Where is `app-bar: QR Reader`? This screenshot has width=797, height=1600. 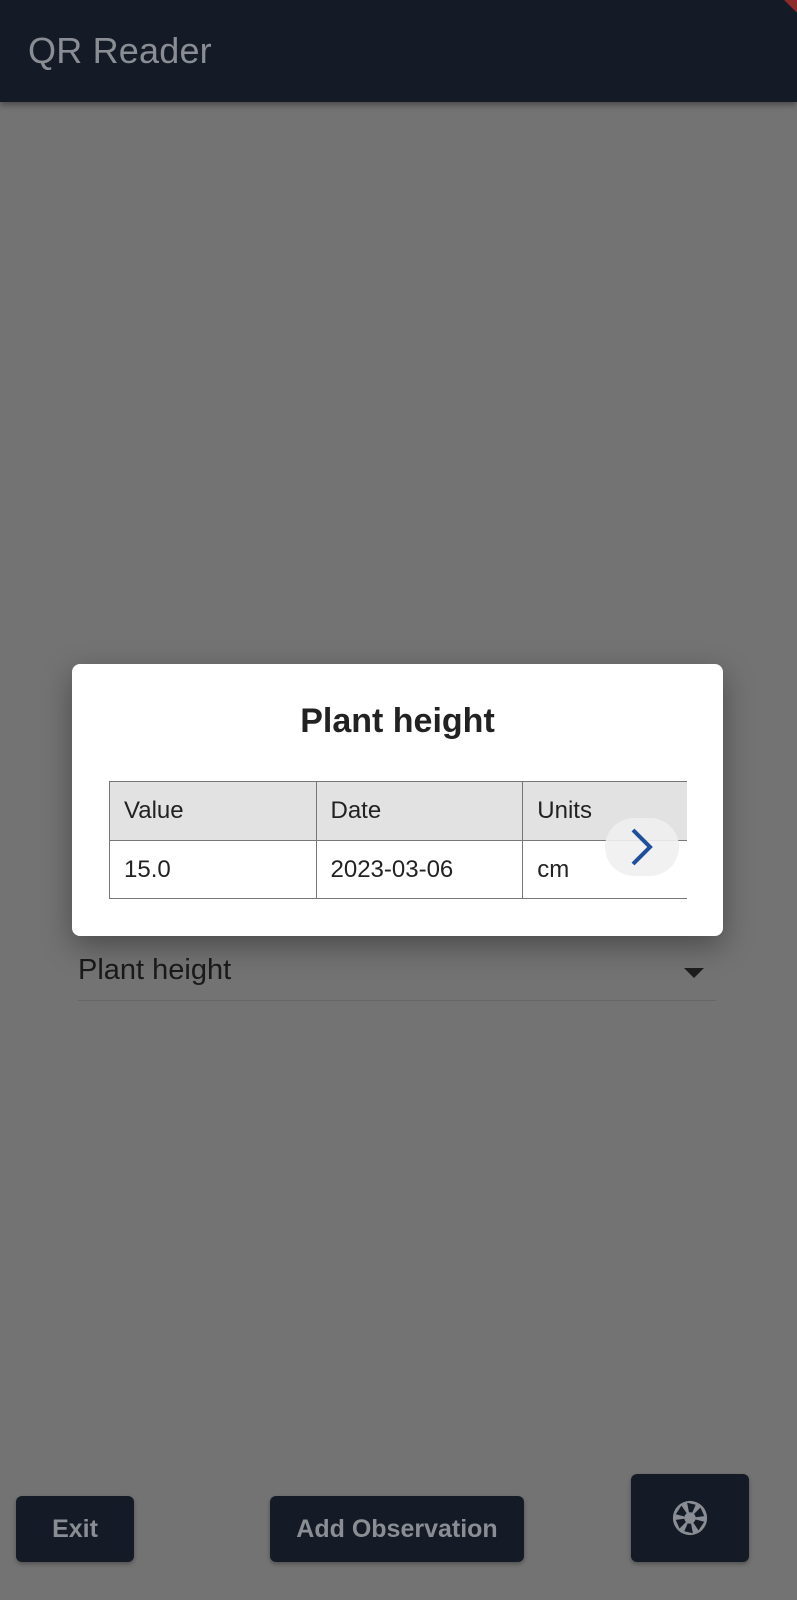
app-bar: QR Reader is located at coordinates (398, 51).